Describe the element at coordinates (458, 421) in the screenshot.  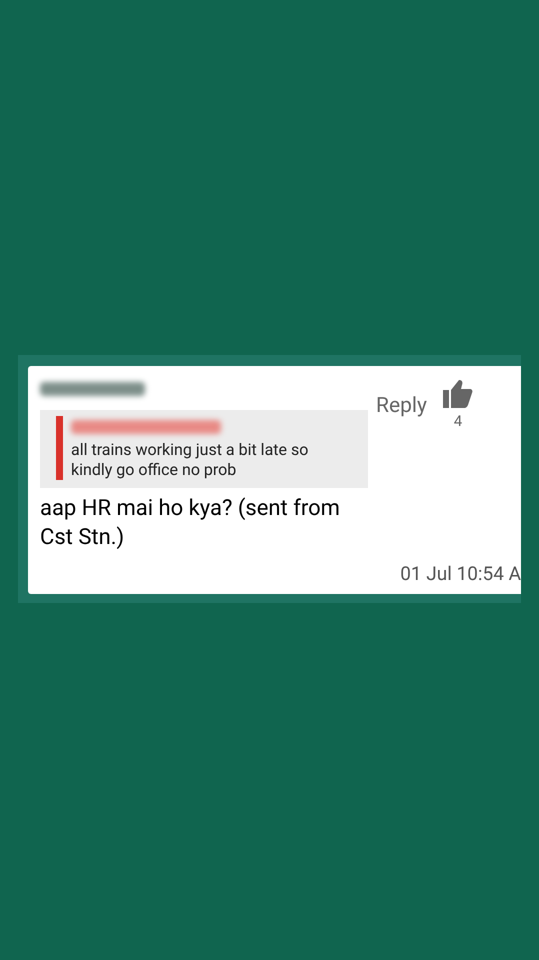
I see `like-count: 4` at that location.